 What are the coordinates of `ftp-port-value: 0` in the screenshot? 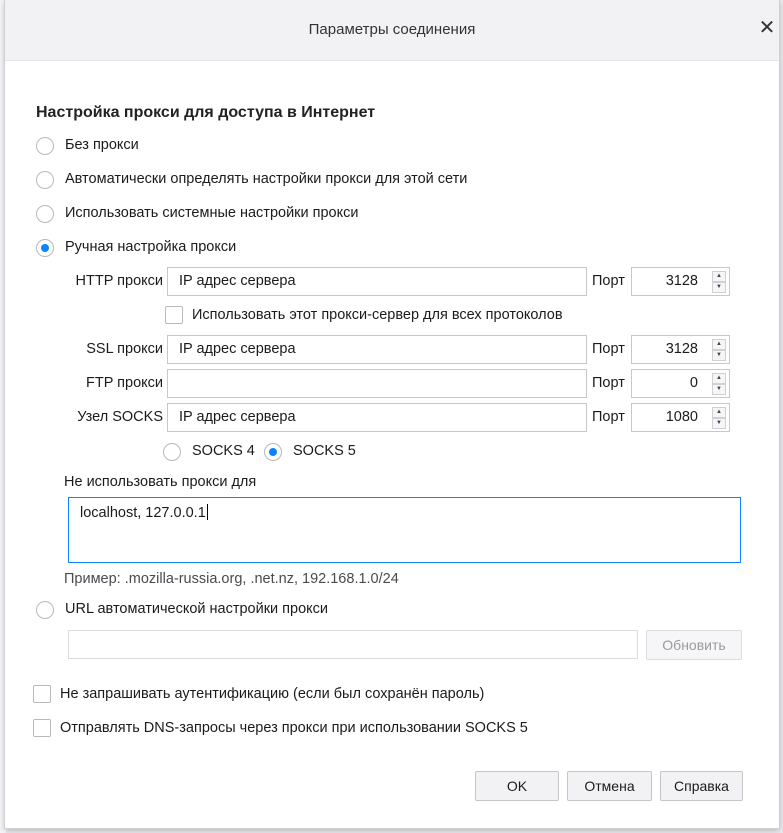 It's located at (693, 383).